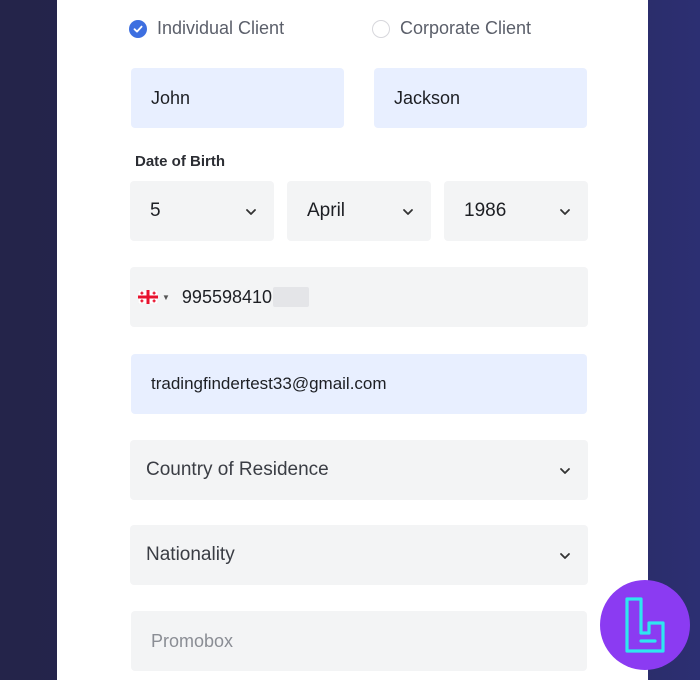 This screenshot has width=700, height=680. What do you see at coordinates (155, 210) in the screenshot?
I see `dob-day-value: 5` at bounding box center [155, 210].